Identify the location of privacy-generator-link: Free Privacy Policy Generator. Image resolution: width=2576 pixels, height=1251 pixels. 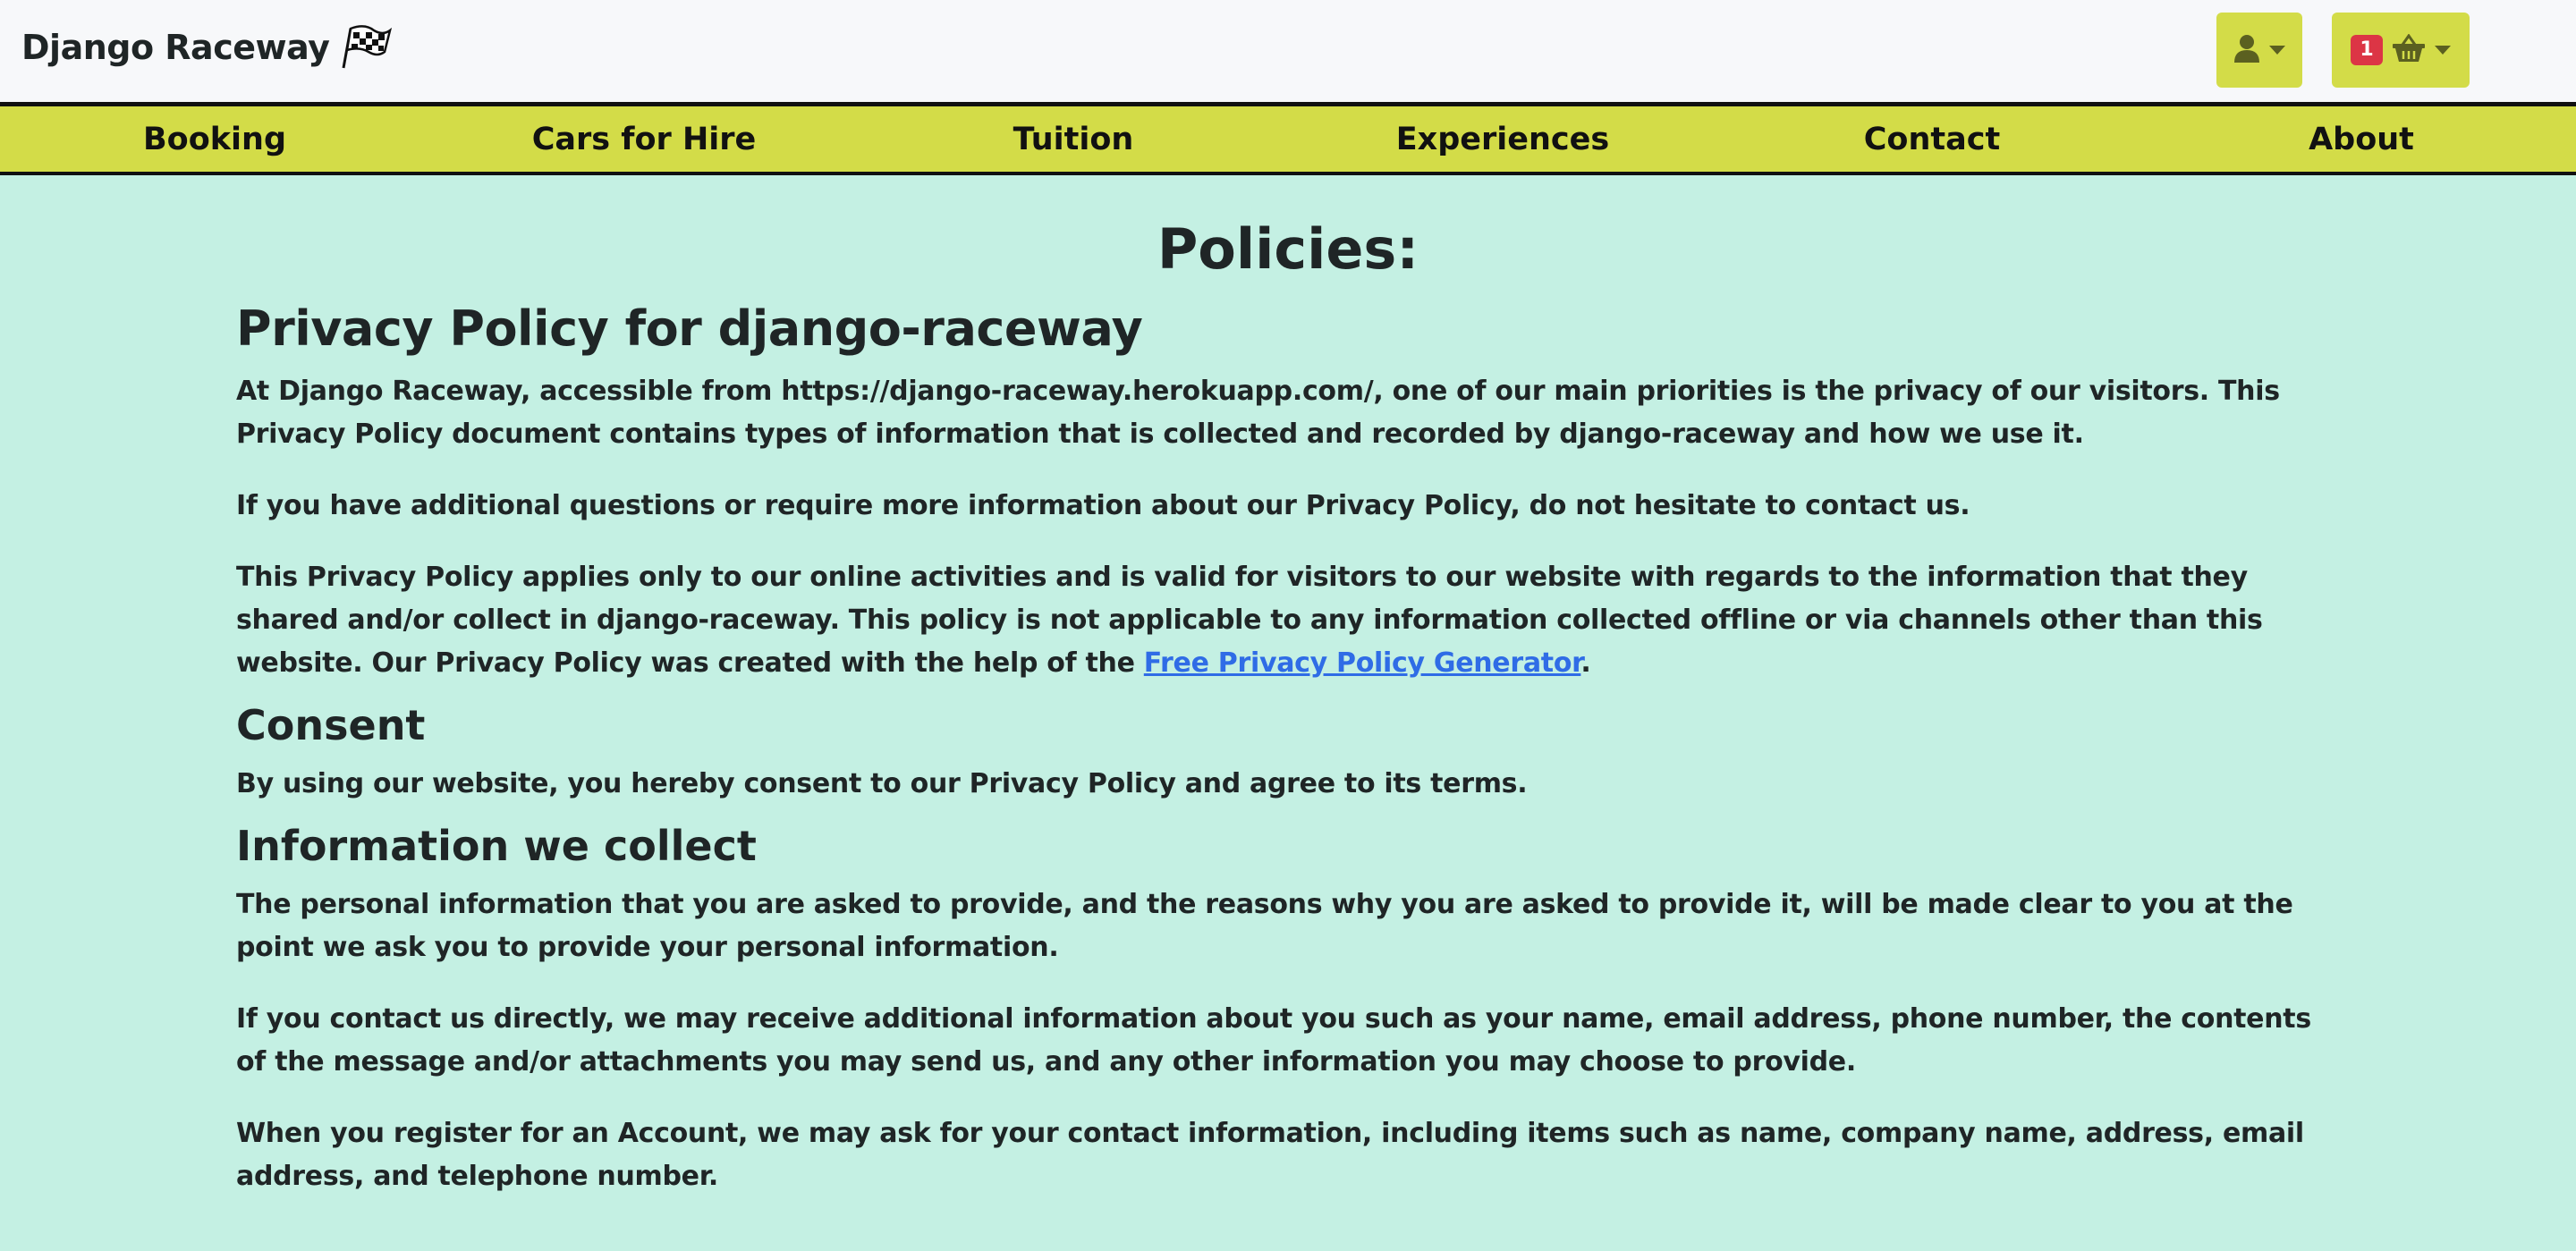
(1362, 663).